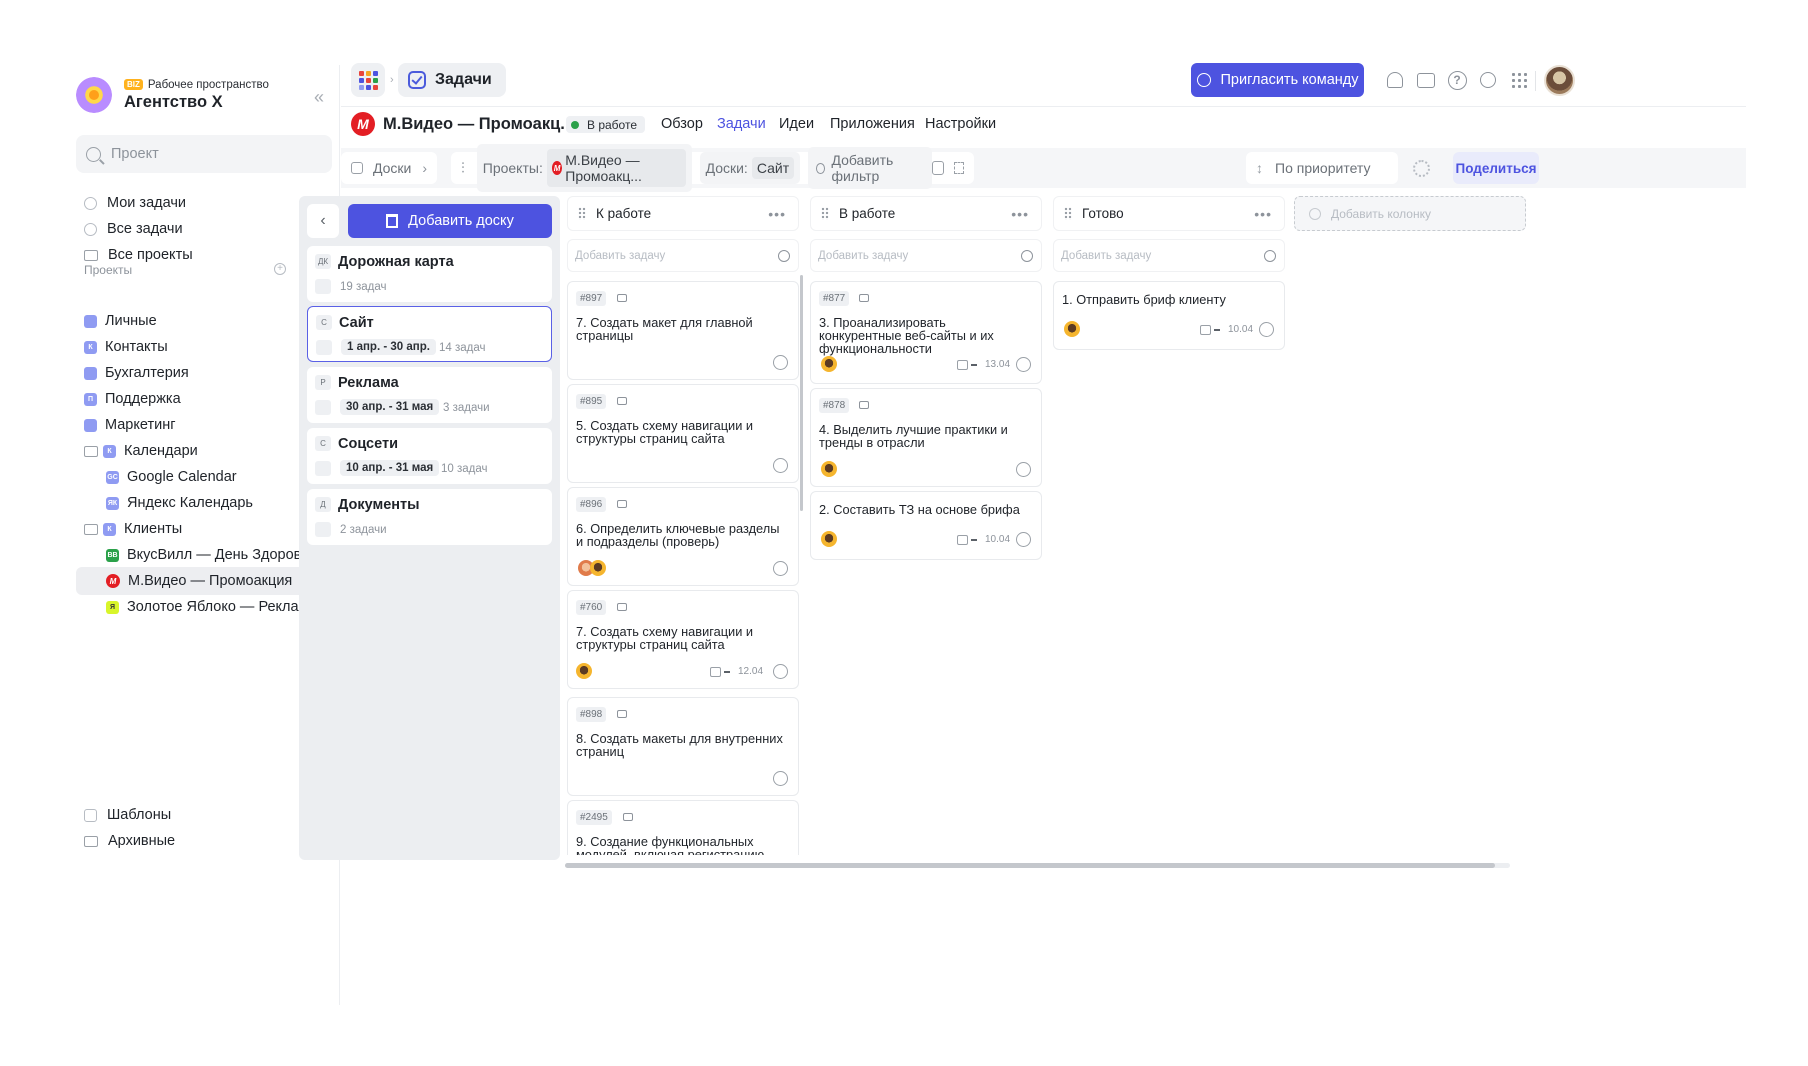 The height and width of the screenshot is (1066, 1808). Describe the element at coordinates (429, 517) in the screenshot. I see `board-documents: Д Документы 2 задачи` at that location.